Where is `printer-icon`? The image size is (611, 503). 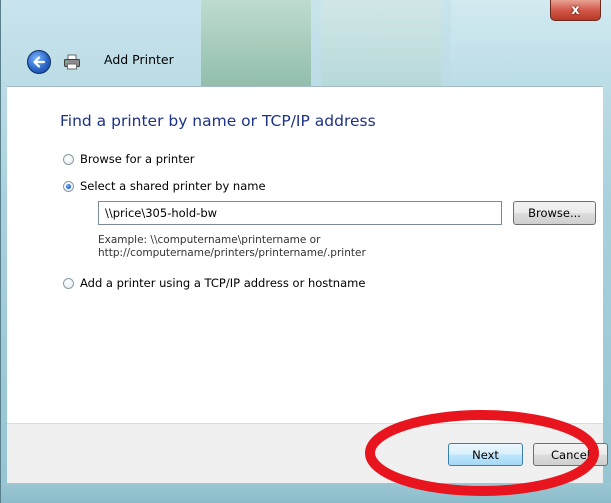
printer-icon is located at coordinates (72, 62).